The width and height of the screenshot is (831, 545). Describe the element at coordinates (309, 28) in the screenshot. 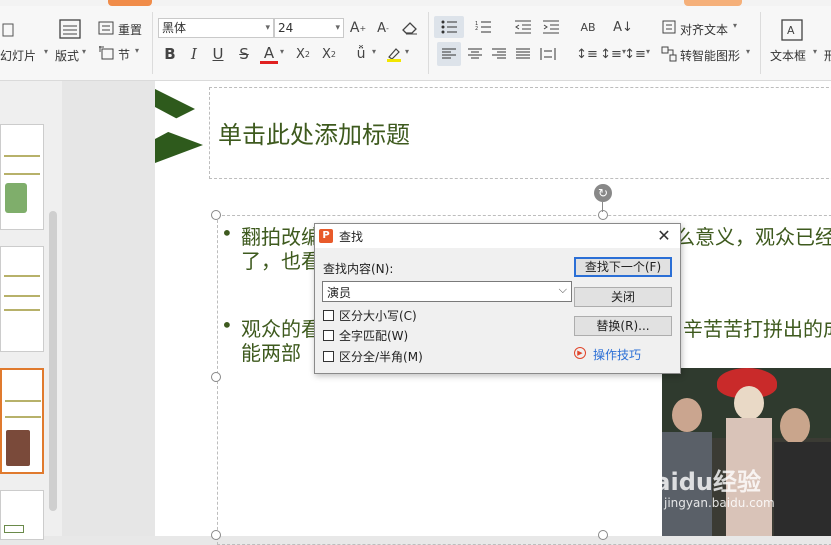

I see `font-size-select: 24 ▾` at that location.